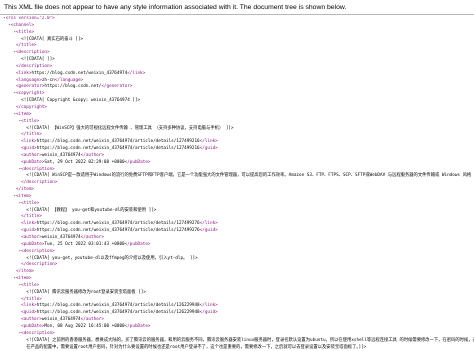  I want to click on xml-line: </item>, so click(238, 272).